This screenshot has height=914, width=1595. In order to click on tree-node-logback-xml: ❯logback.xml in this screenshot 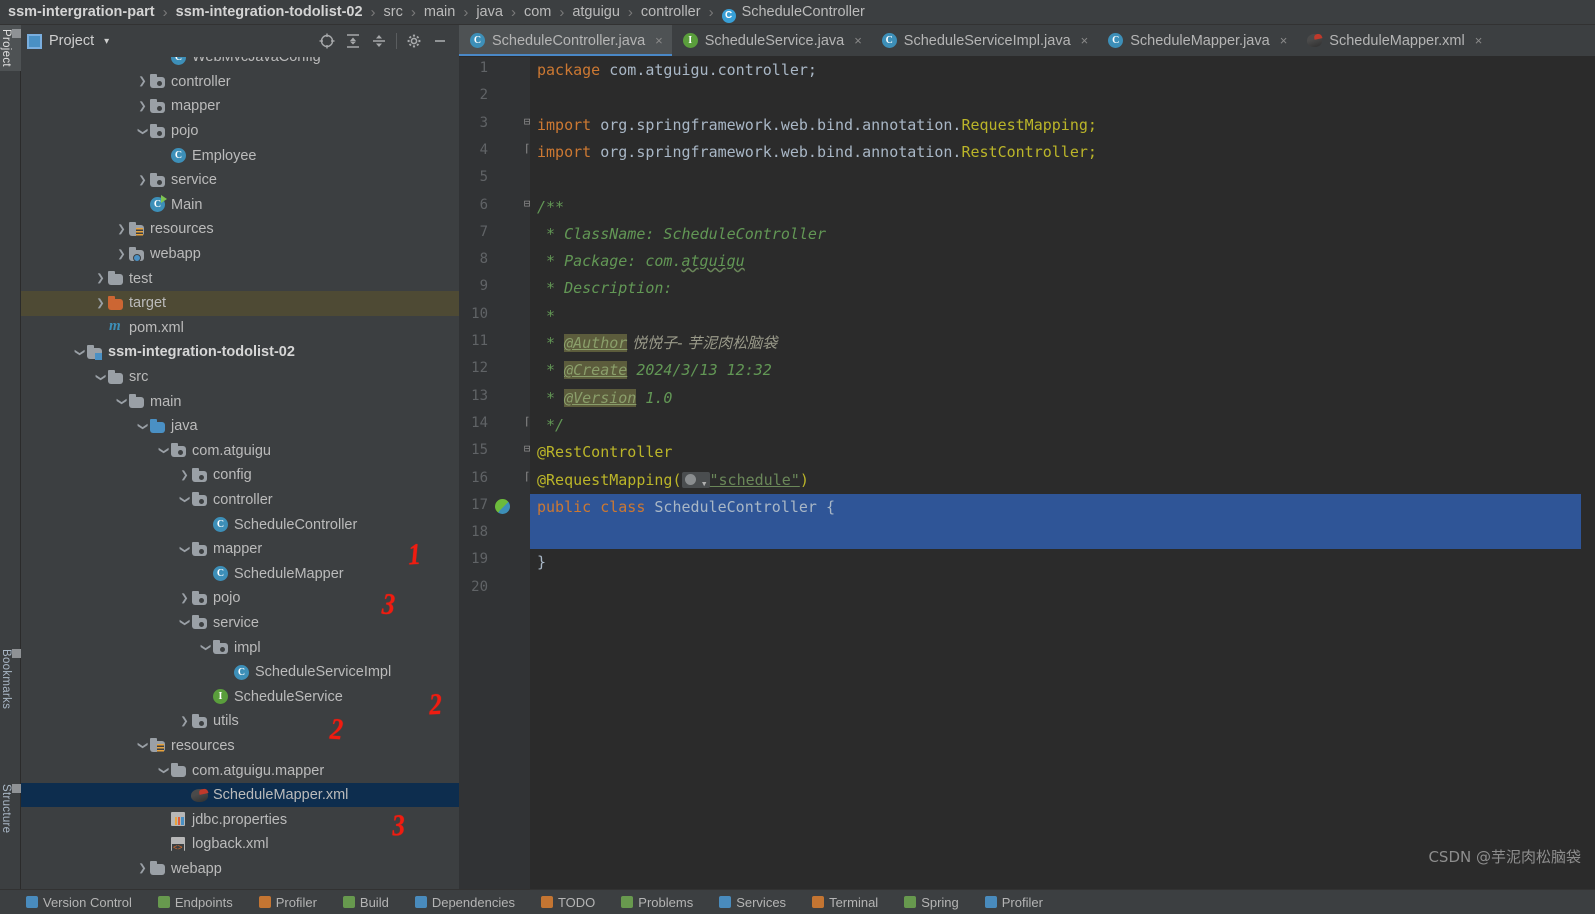, I will do `click(240, 844)`.